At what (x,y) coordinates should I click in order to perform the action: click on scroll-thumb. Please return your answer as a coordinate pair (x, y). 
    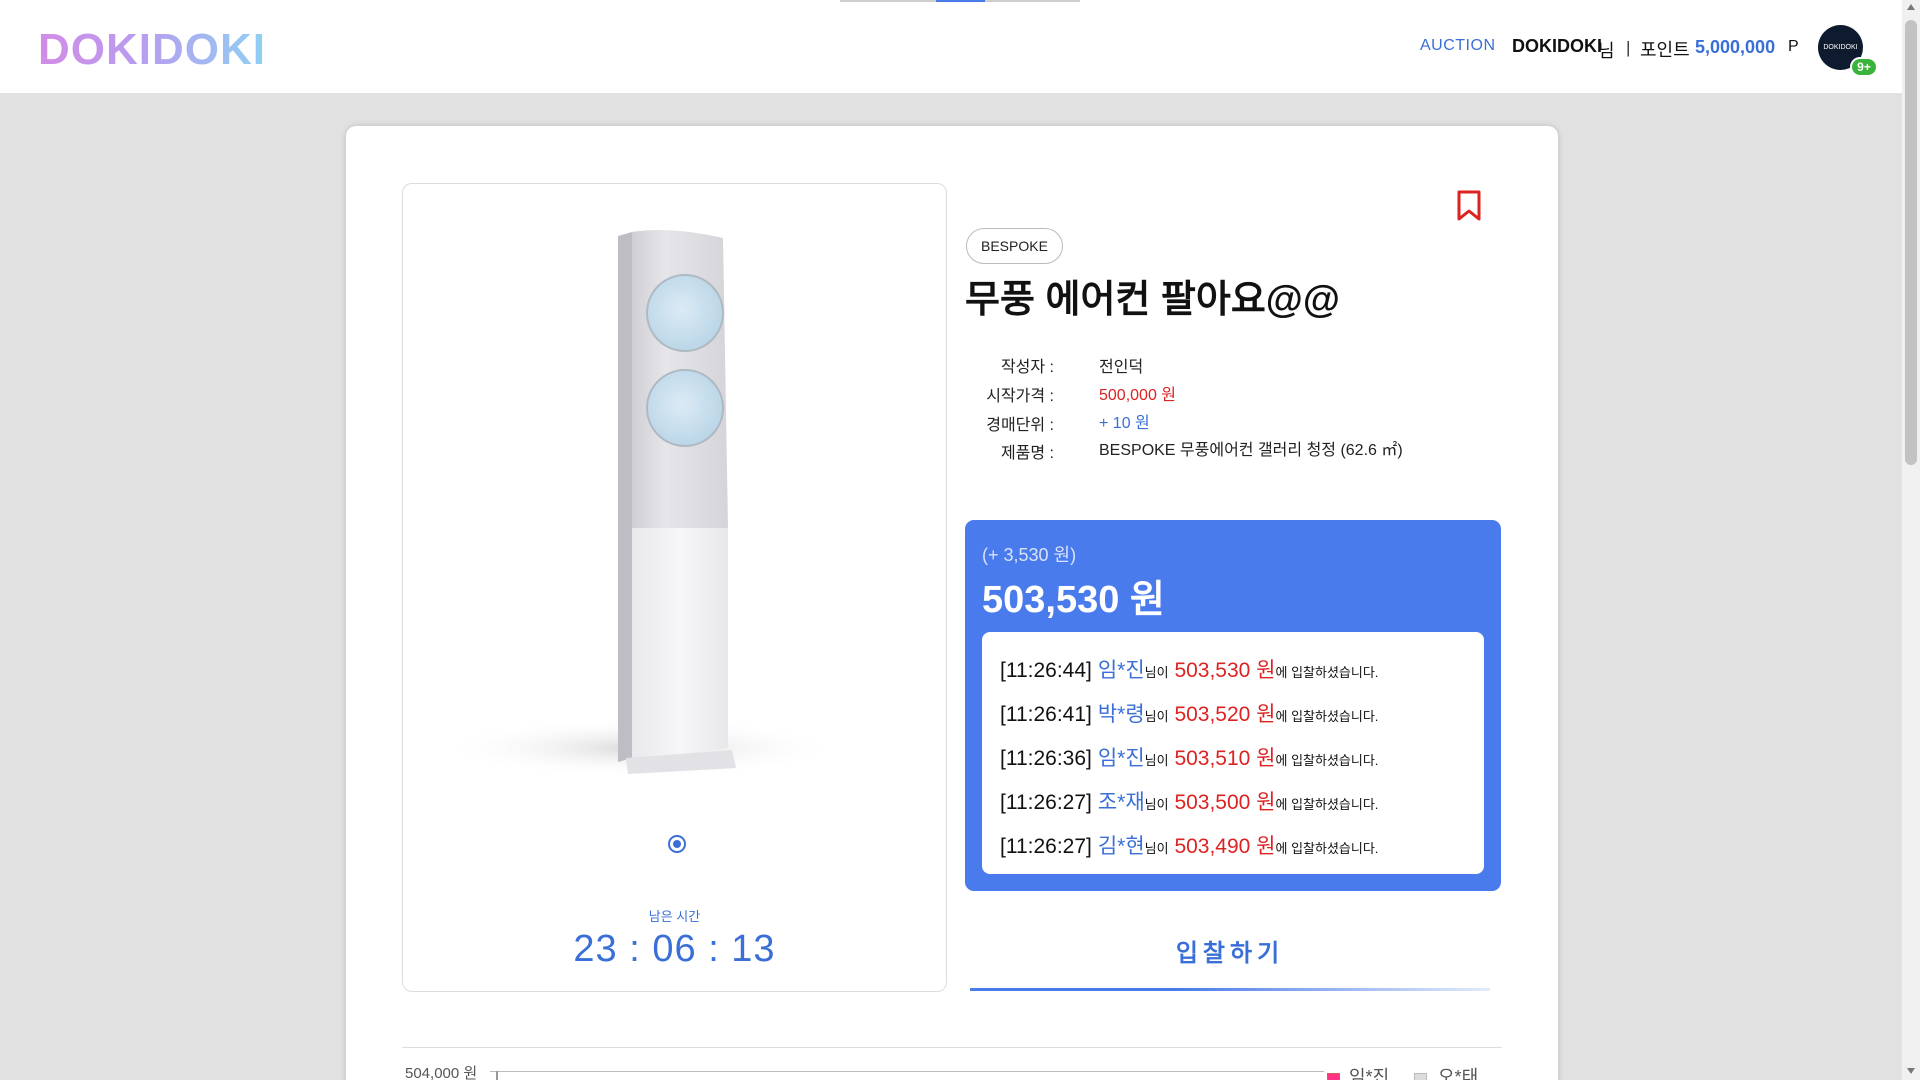
    Looking at the image, I should click on (1911, 242).